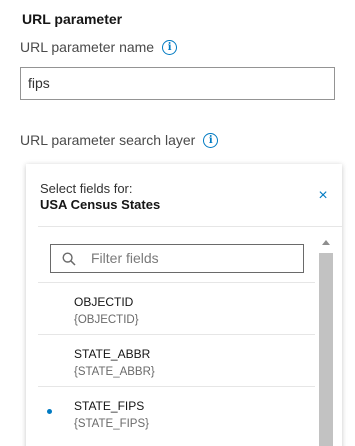 The image size is (355, 446). What do you see at coordinates (104, 302) in the screenshot?
I see `field-name: OBJECTID` at bounding box center [104, 302].